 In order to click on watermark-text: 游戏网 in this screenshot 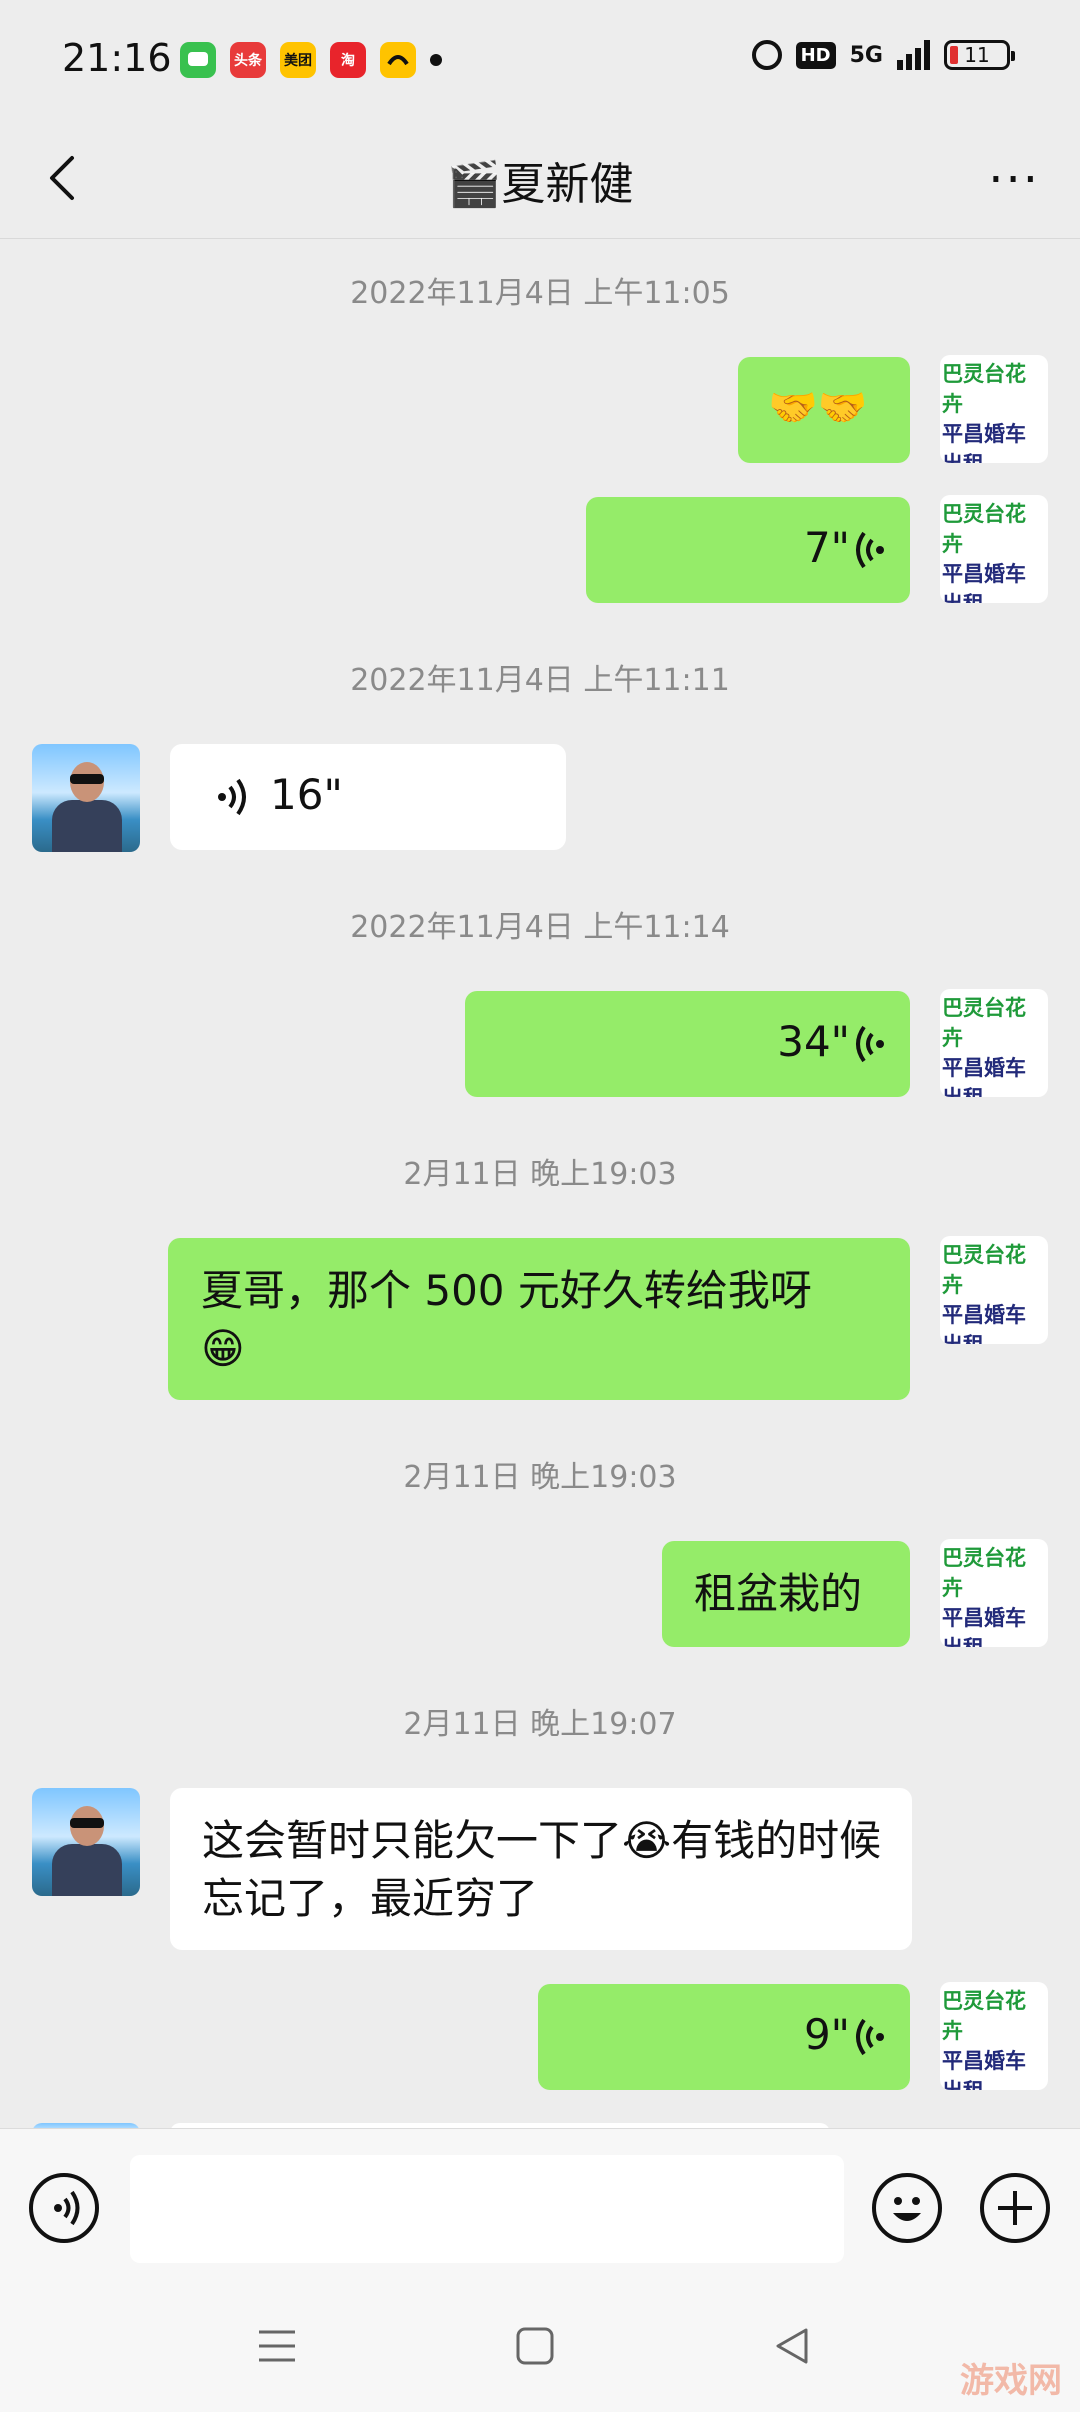, I will do `click(1011, 2381)`.